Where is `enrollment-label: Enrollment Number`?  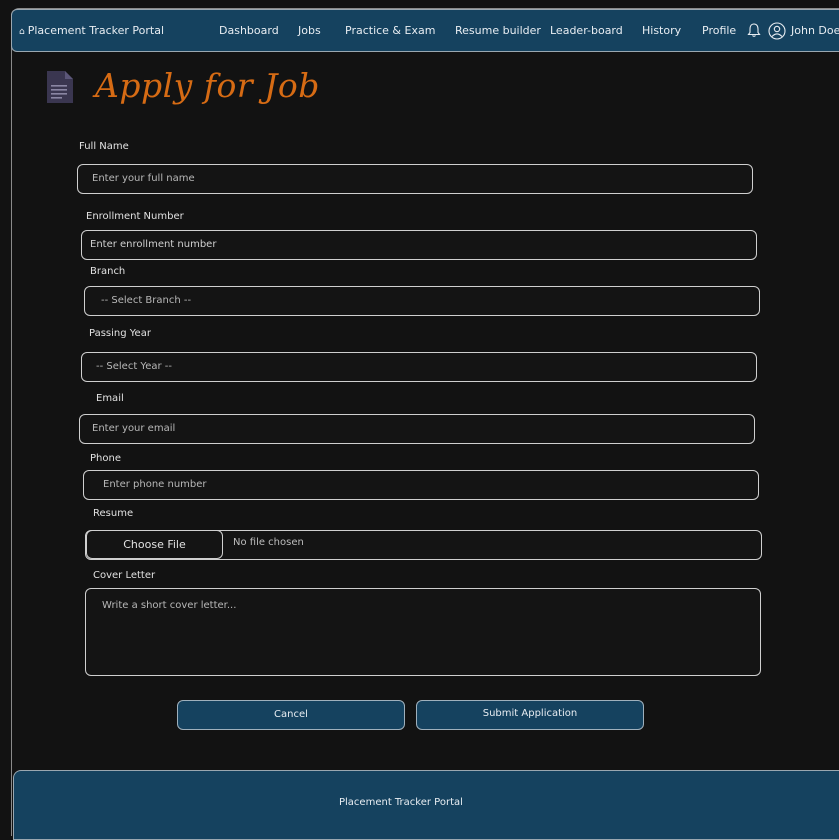 enrollment-label: Enrollment Number is located at coordinates (135, 216).